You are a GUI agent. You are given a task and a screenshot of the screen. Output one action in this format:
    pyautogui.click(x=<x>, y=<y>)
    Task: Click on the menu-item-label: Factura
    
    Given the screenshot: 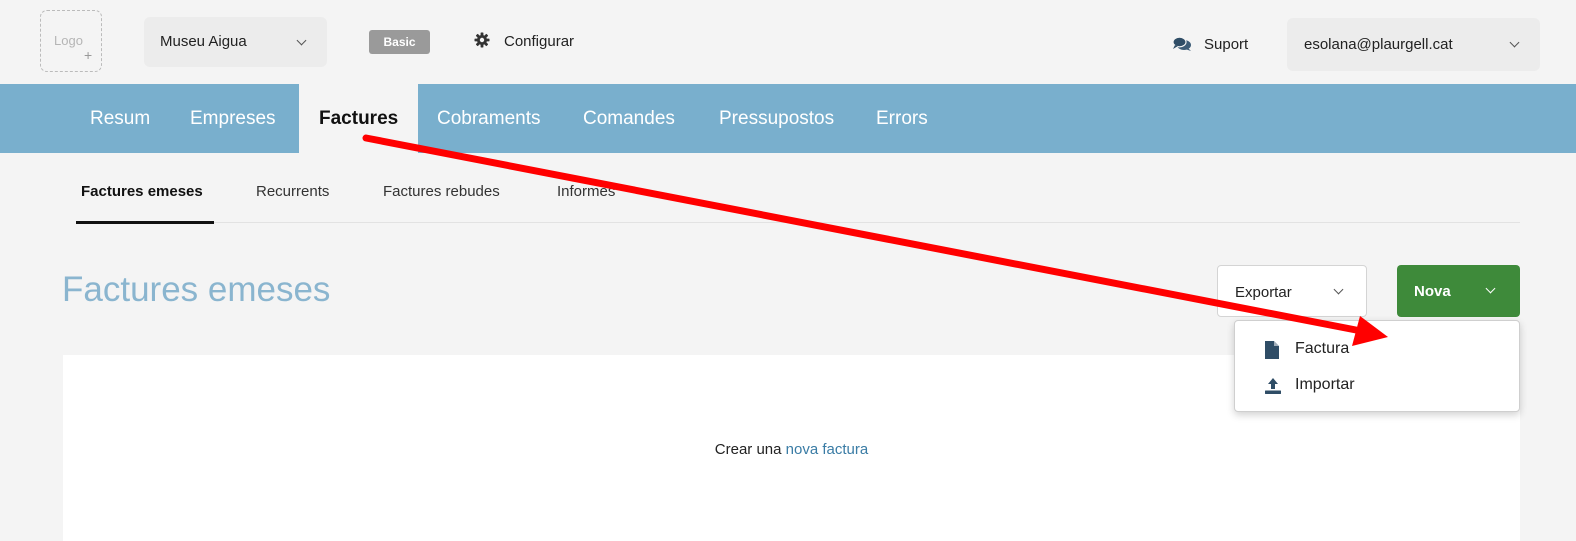 What is the action you would take?
    pyautogui.click(x=1322, y=348)
    